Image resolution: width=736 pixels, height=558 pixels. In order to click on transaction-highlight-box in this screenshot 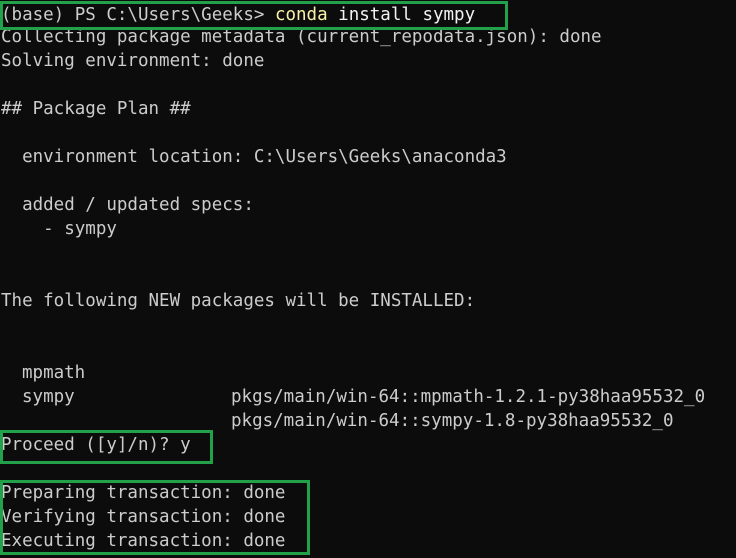, I will do `click(155, 517)`.